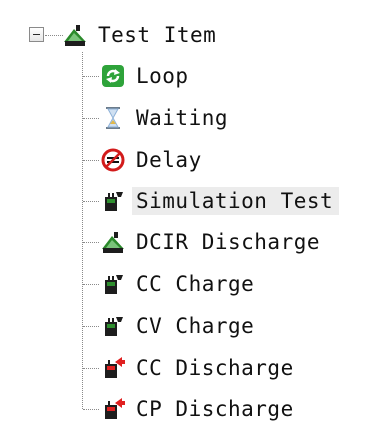 The width and height of the screenshot is (371, 436). I want to click on tree-node-label: Loop, so click(162, 76).